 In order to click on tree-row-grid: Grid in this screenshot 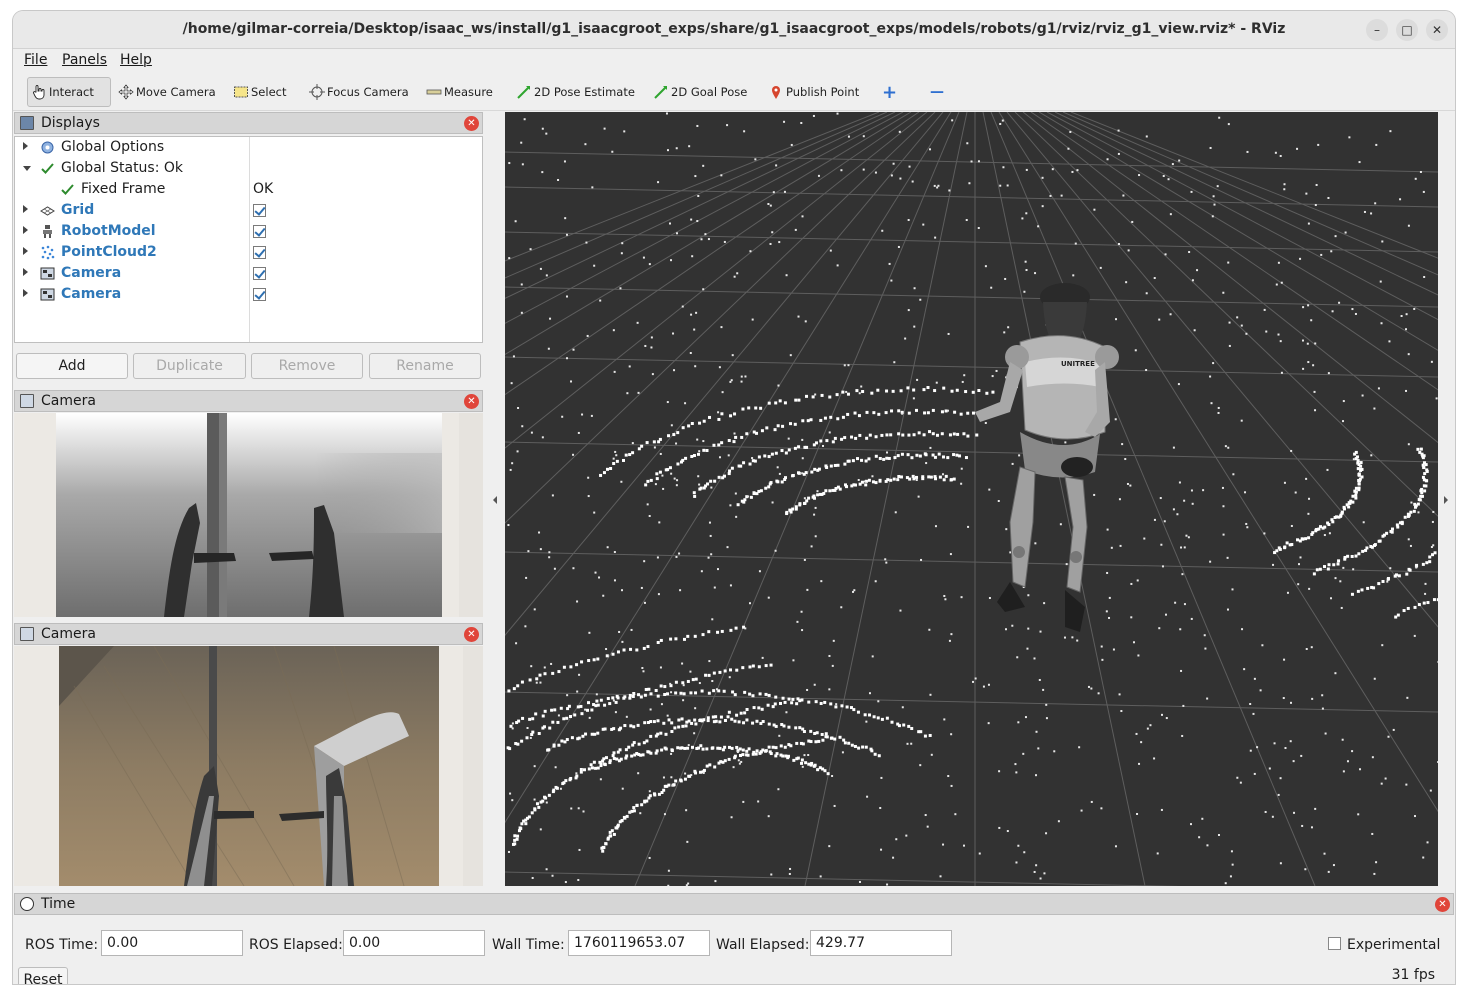, I will do `click(248, 210)`.